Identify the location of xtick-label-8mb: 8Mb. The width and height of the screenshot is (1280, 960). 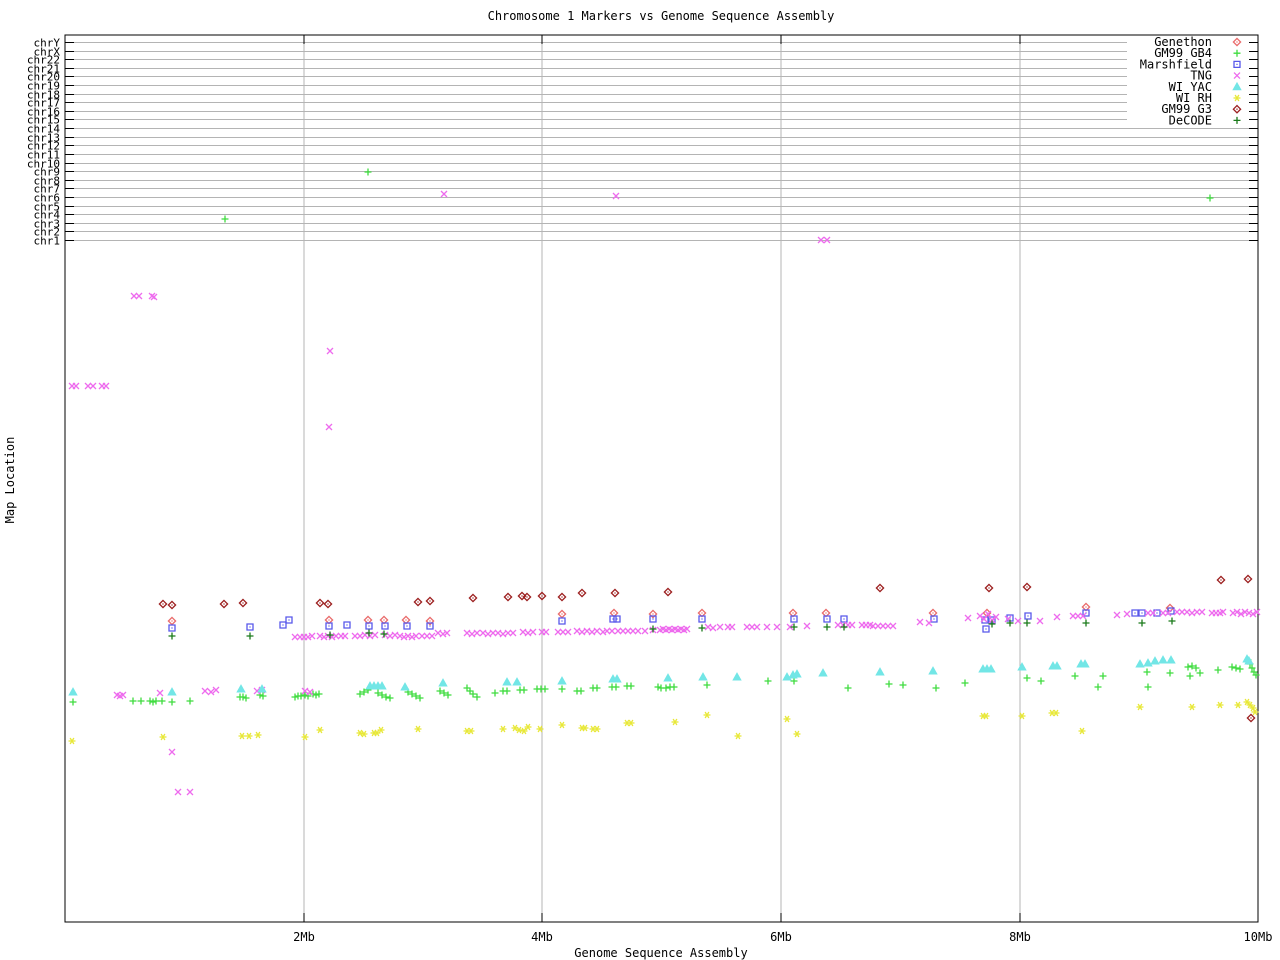
(1020, 937).